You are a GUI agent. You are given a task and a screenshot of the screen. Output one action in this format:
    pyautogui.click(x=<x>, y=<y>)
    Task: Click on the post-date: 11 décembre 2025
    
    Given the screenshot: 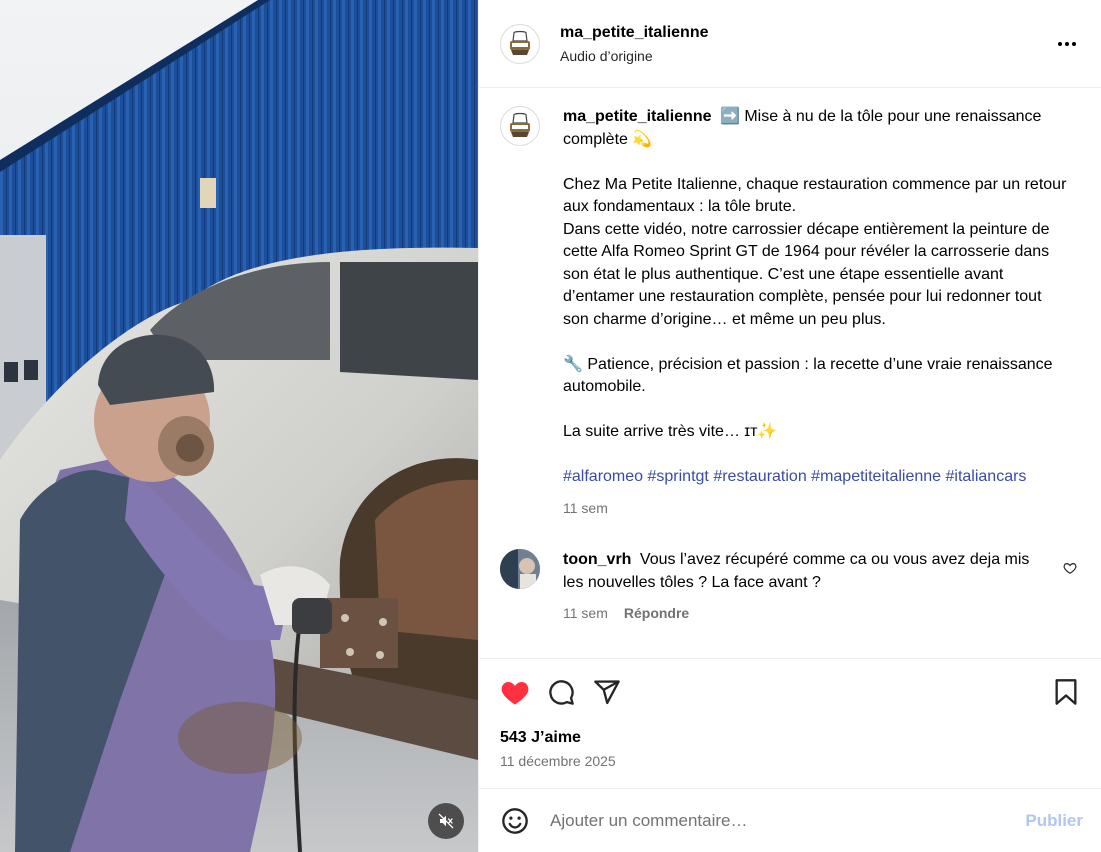 What is the action you would take?
    pyautogui.click(x=792, y=761)
    